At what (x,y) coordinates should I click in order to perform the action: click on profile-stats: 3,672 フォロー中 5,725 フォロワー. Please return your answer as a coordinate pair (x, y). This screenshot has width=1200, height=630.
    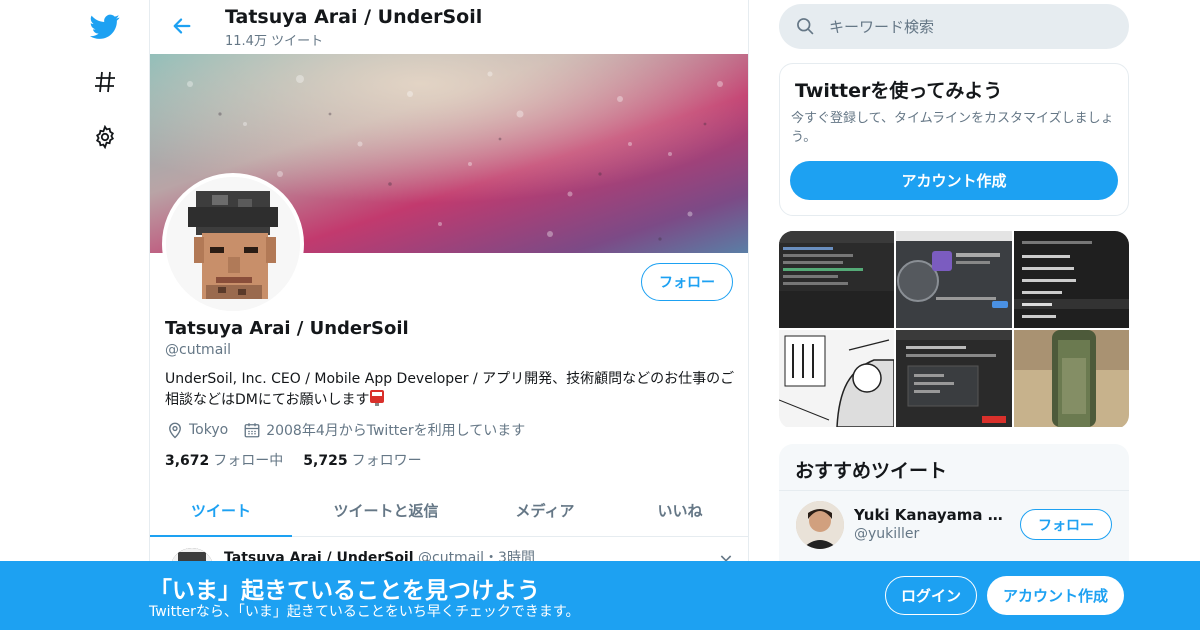
    Looking at the image, I should click on (303, 460).